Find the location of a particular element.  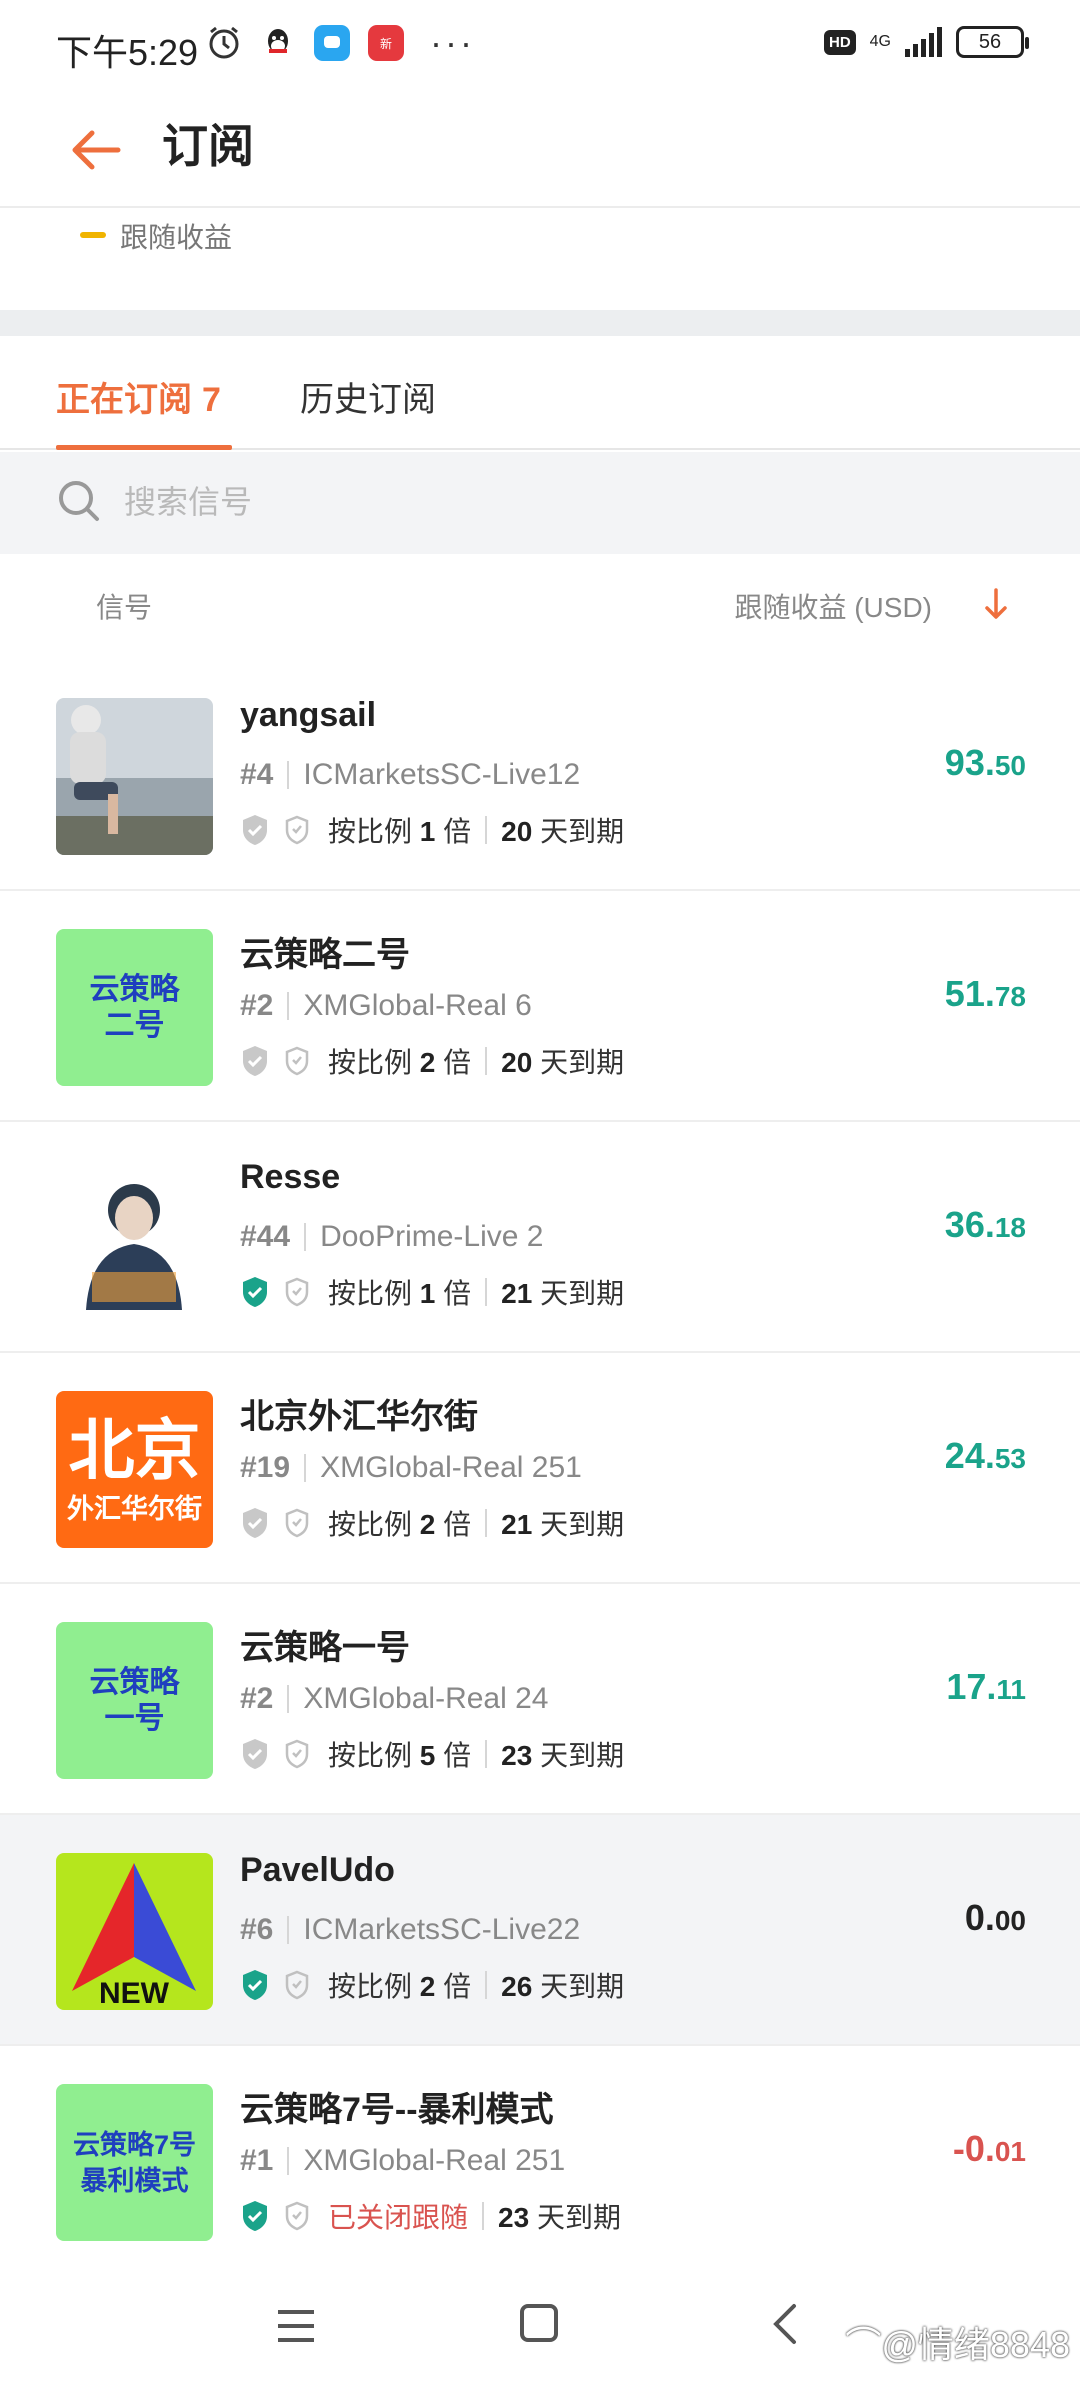

column-profit: 跟随收益 (USD) is located at coordinates (833, 606).